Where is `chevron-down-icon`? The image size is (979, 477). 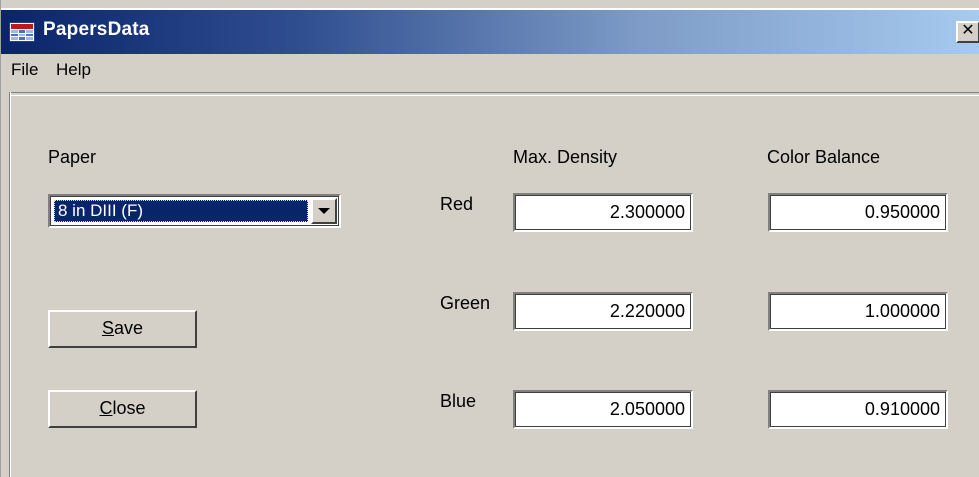
chevron-down-icon is located at coordinates (324, 211).